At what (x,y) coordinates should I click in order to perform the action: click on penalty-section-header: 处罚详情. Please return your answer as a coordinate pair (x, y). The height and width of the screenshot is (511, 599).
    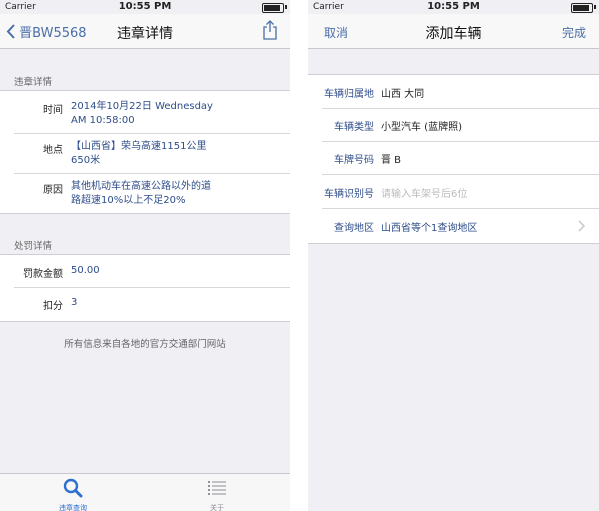
    Looking at the image, I should click on (33, 246).